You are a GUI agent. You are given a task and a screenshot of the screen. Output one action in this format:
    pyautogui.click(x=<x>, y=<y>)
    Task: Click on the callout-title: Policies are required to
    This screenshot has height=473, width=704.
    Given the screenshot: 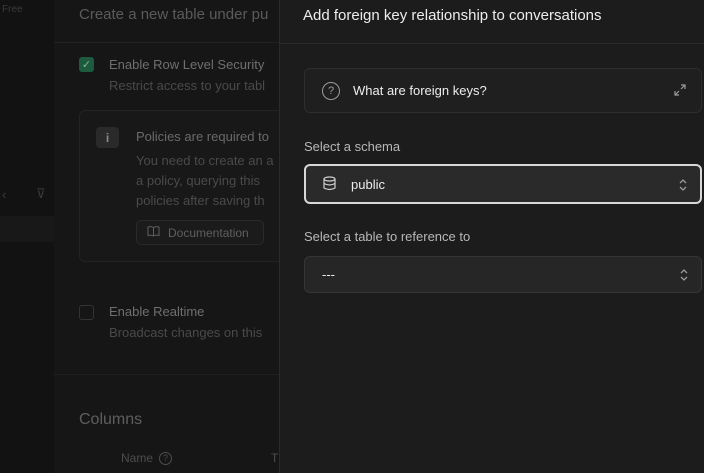 What is the action you would take?
    pyautogui.click(x=202, y=136)
    